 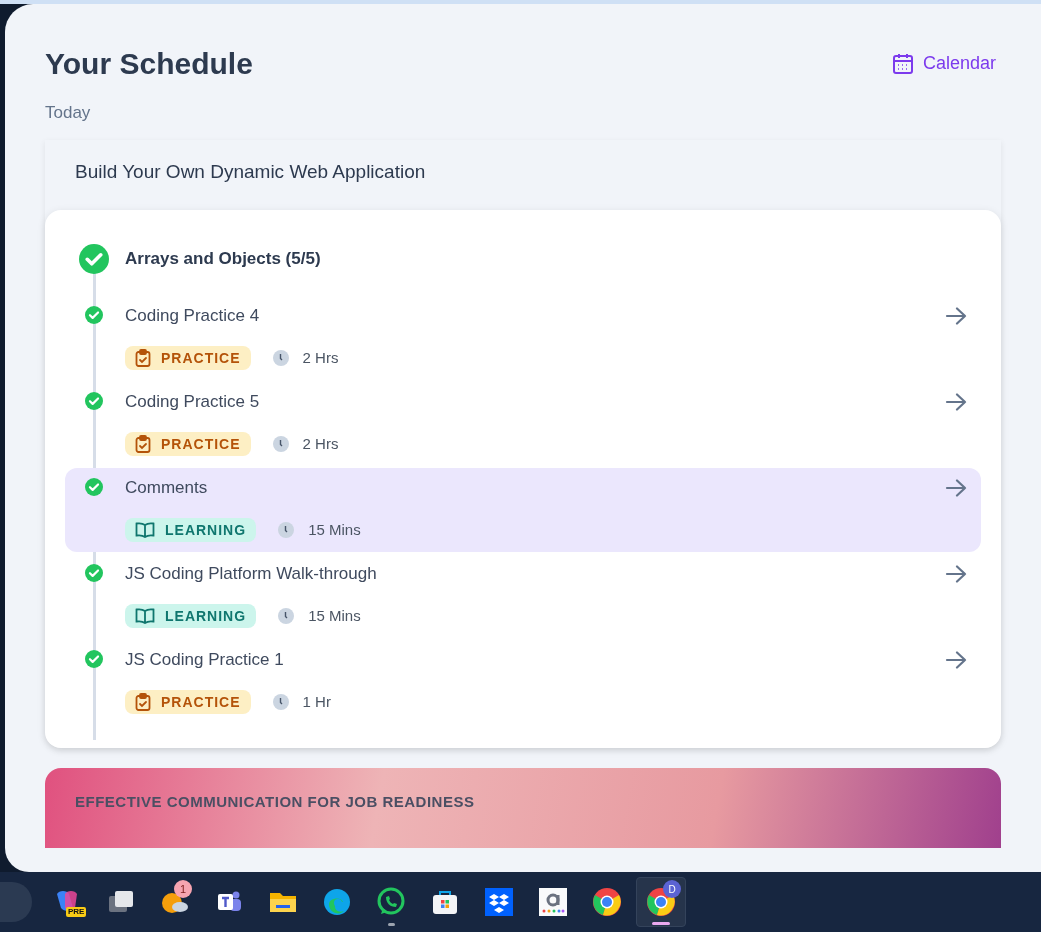 What do you see at coordinates (661, 902) in the screenshot?
I see `taskbar-button: D` at bounding box center [661, 902].